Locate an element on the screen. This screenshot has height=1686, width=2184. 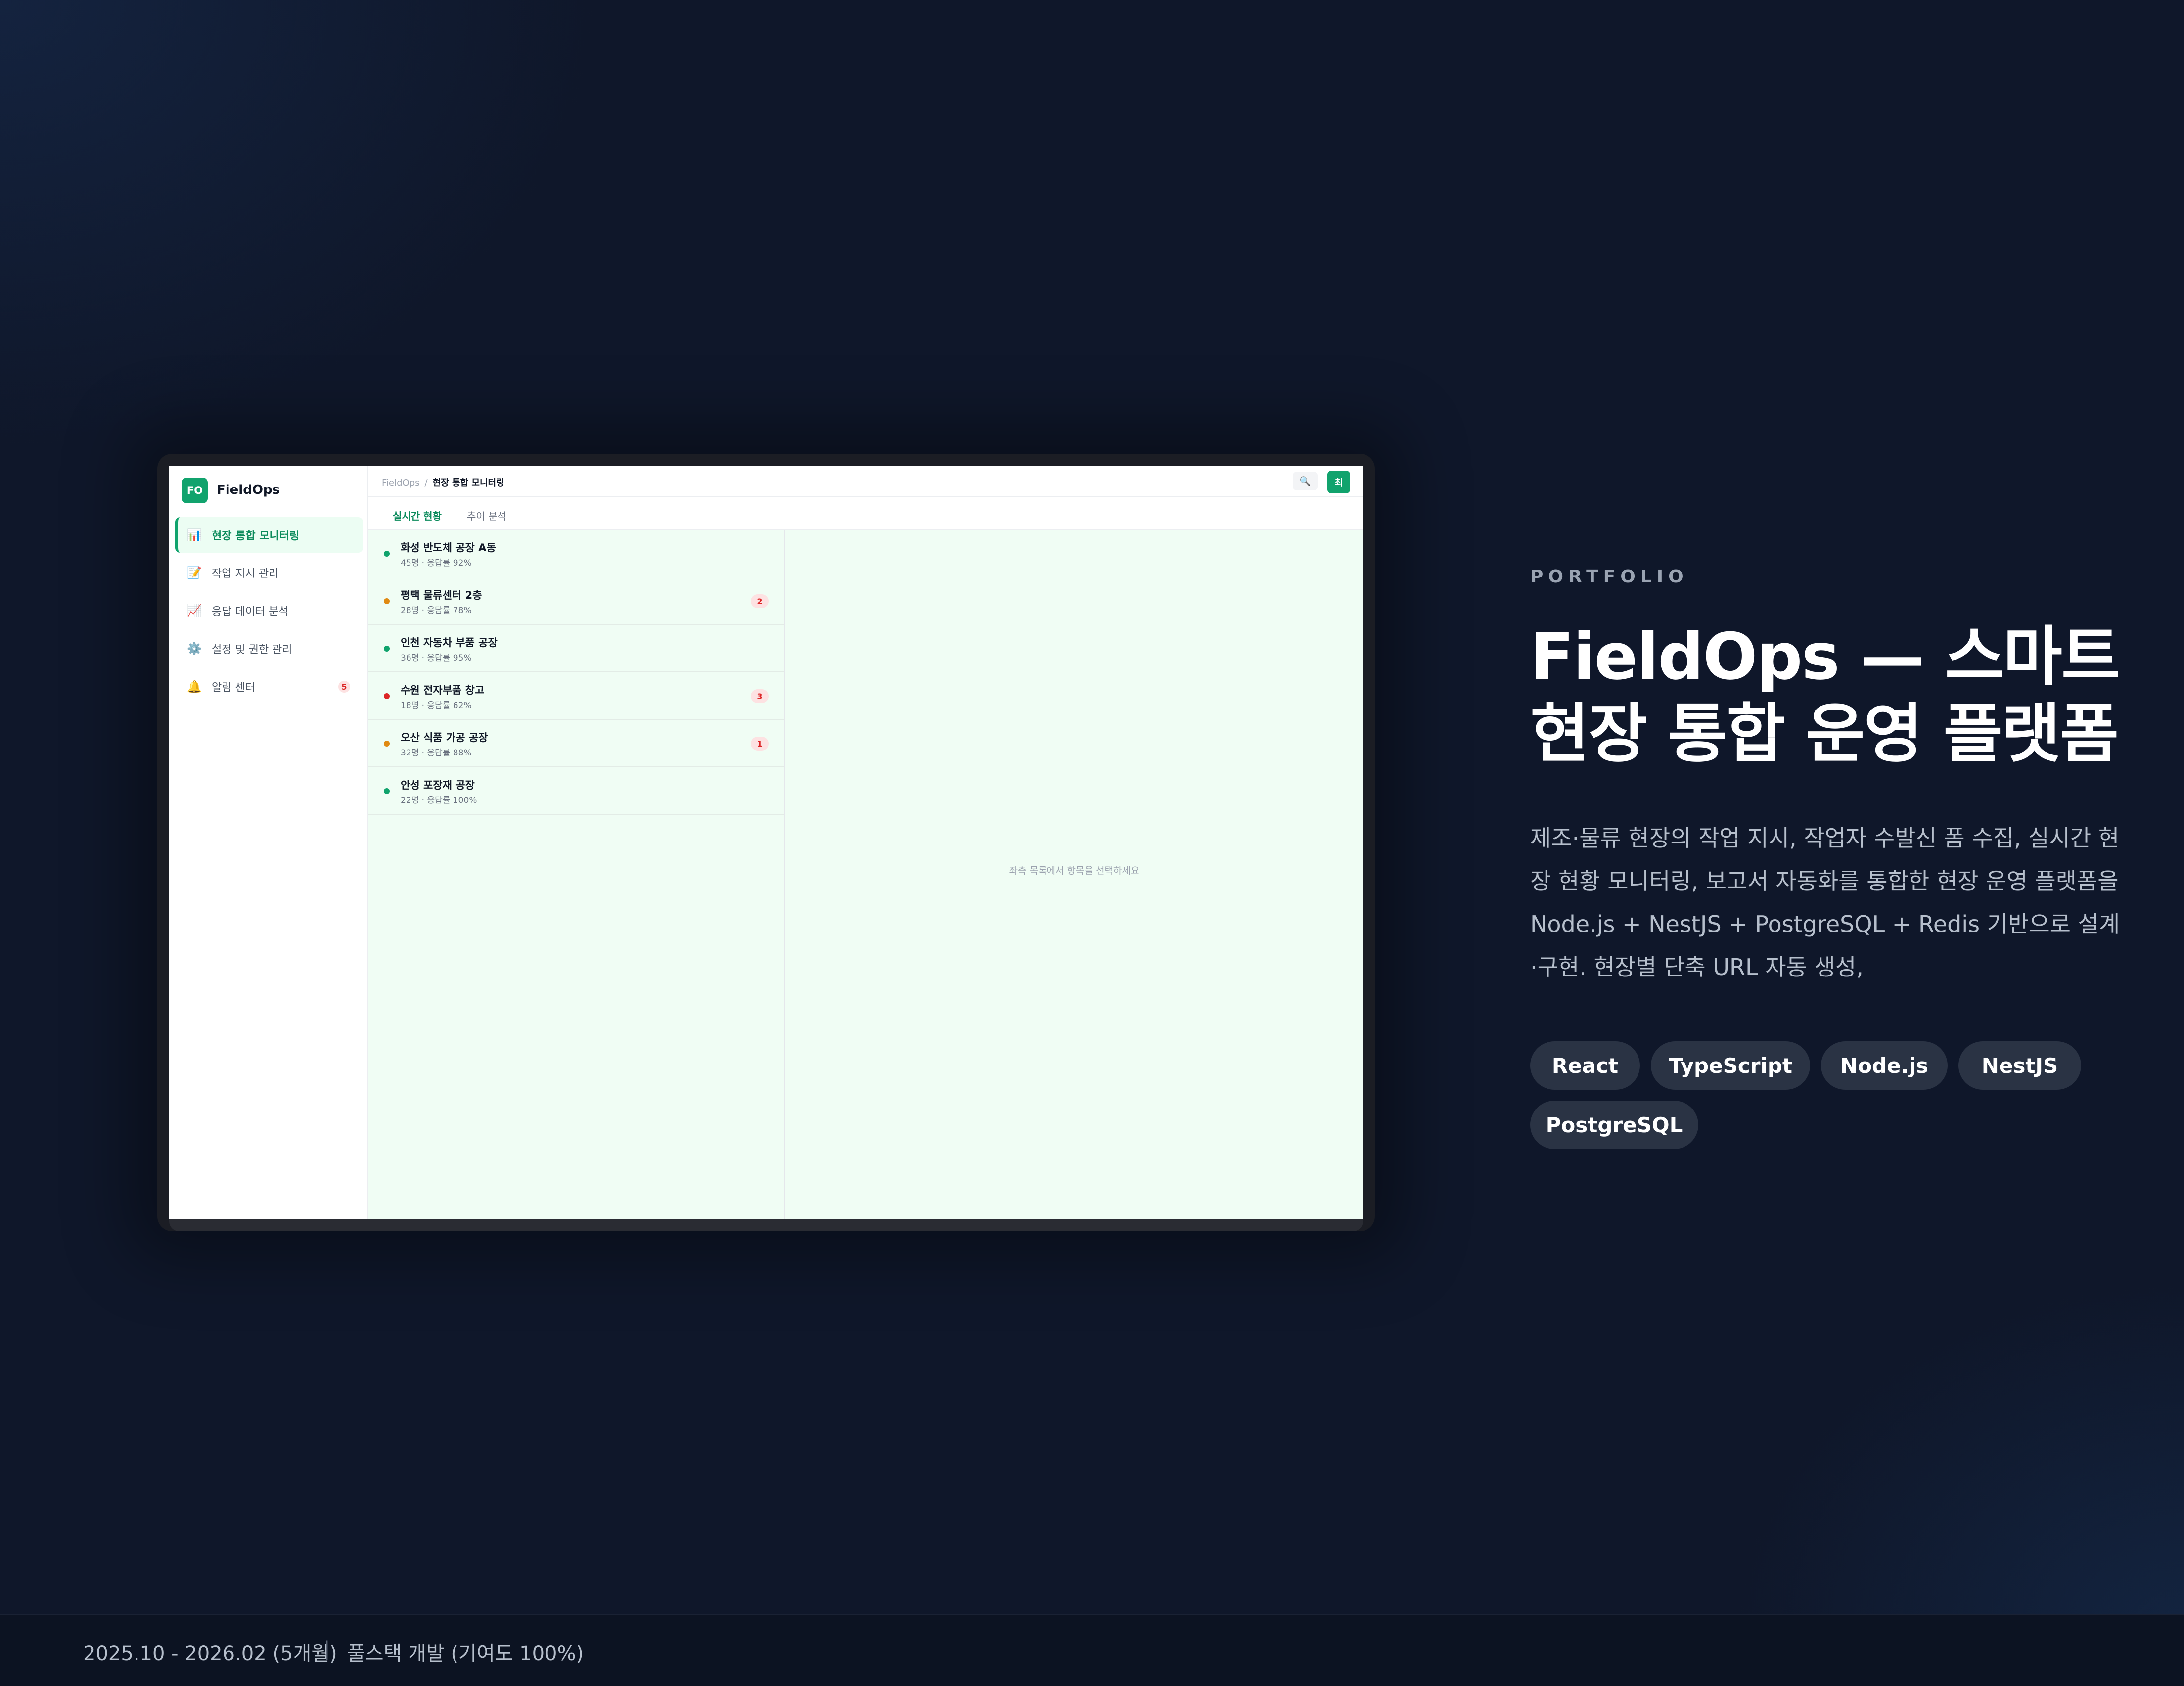
list-item: 오산 식품 가공 공장 32명 · 응답률 88% 1 is located at coordinates (576, 743).